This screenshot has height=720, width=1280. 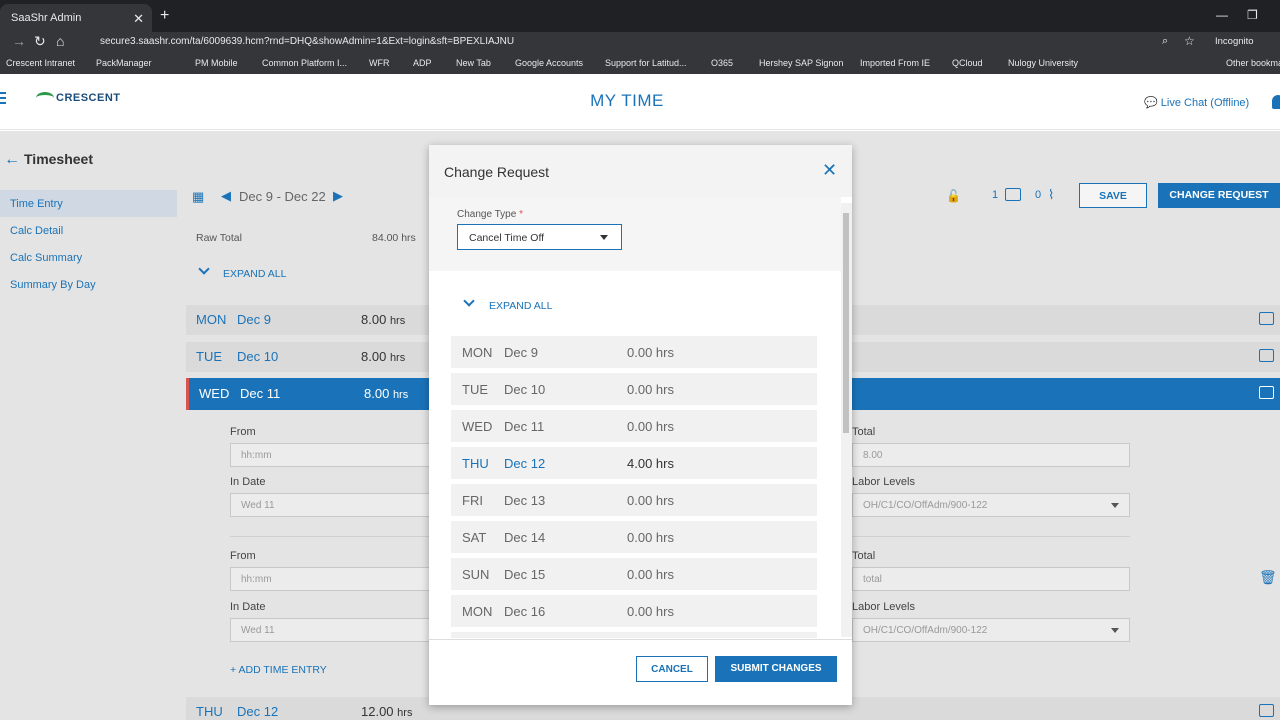 I want to click on browser-tab: SaaShr Admin ✕, so click(x=76, y=18).